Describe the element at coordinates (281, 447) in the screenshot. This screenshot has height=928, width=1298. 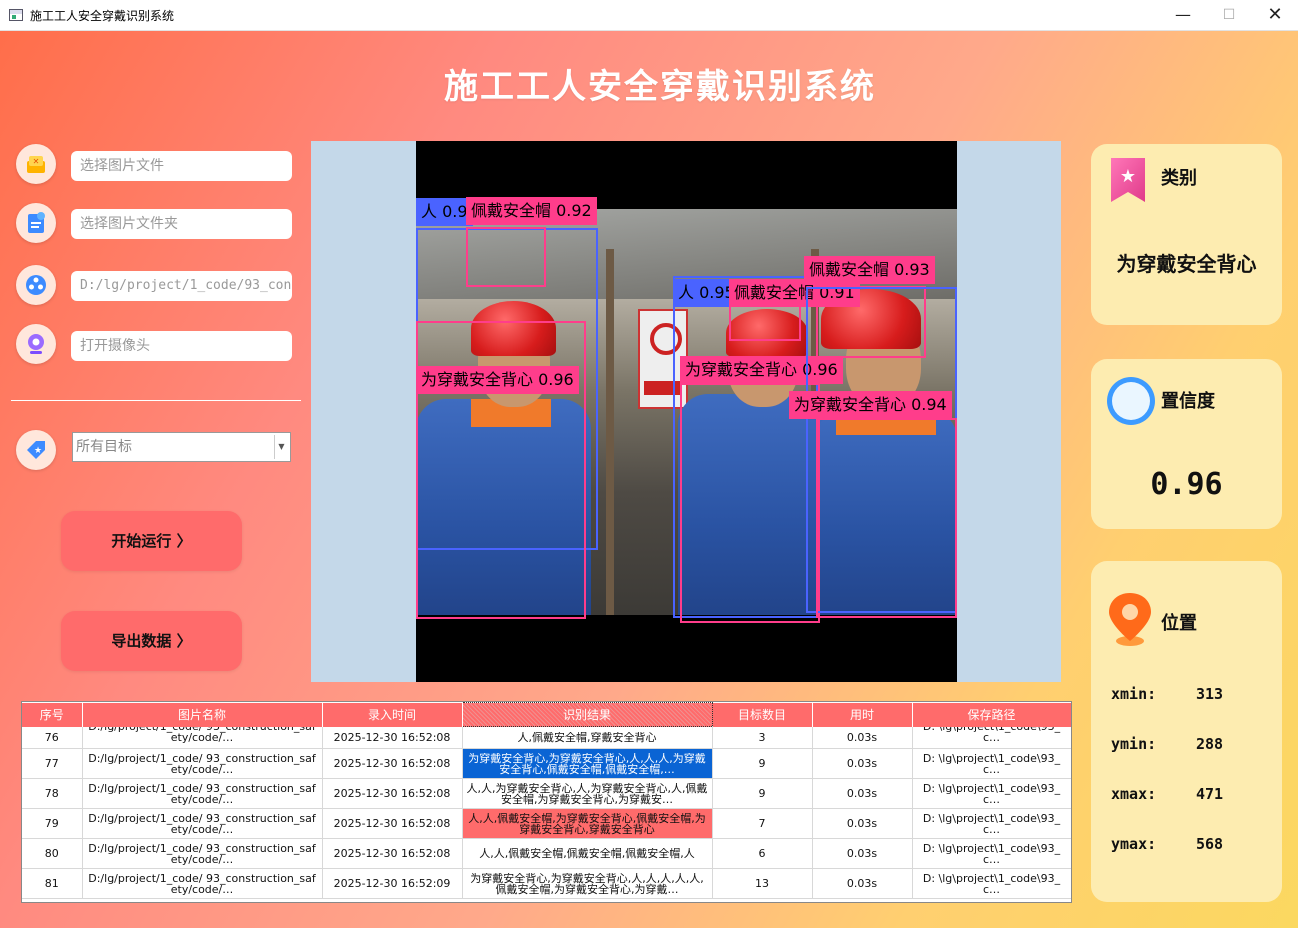
I see `chevron-down-icon: ▼` at that location.